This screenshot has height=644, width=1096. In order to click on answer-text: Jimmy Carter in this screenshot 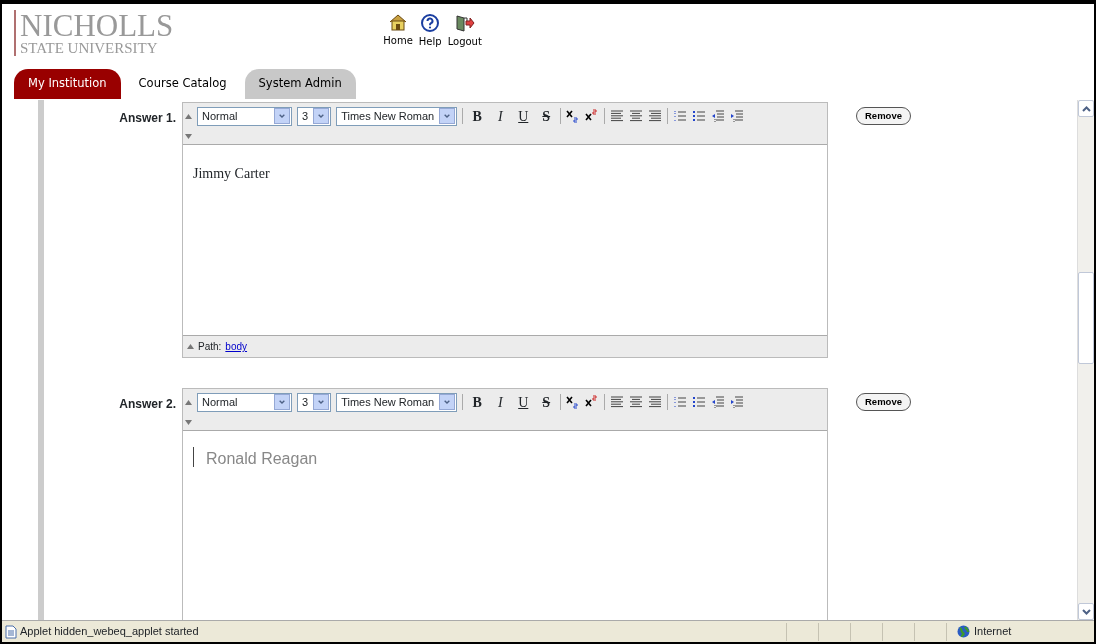, I will do `click(231, 173)`.